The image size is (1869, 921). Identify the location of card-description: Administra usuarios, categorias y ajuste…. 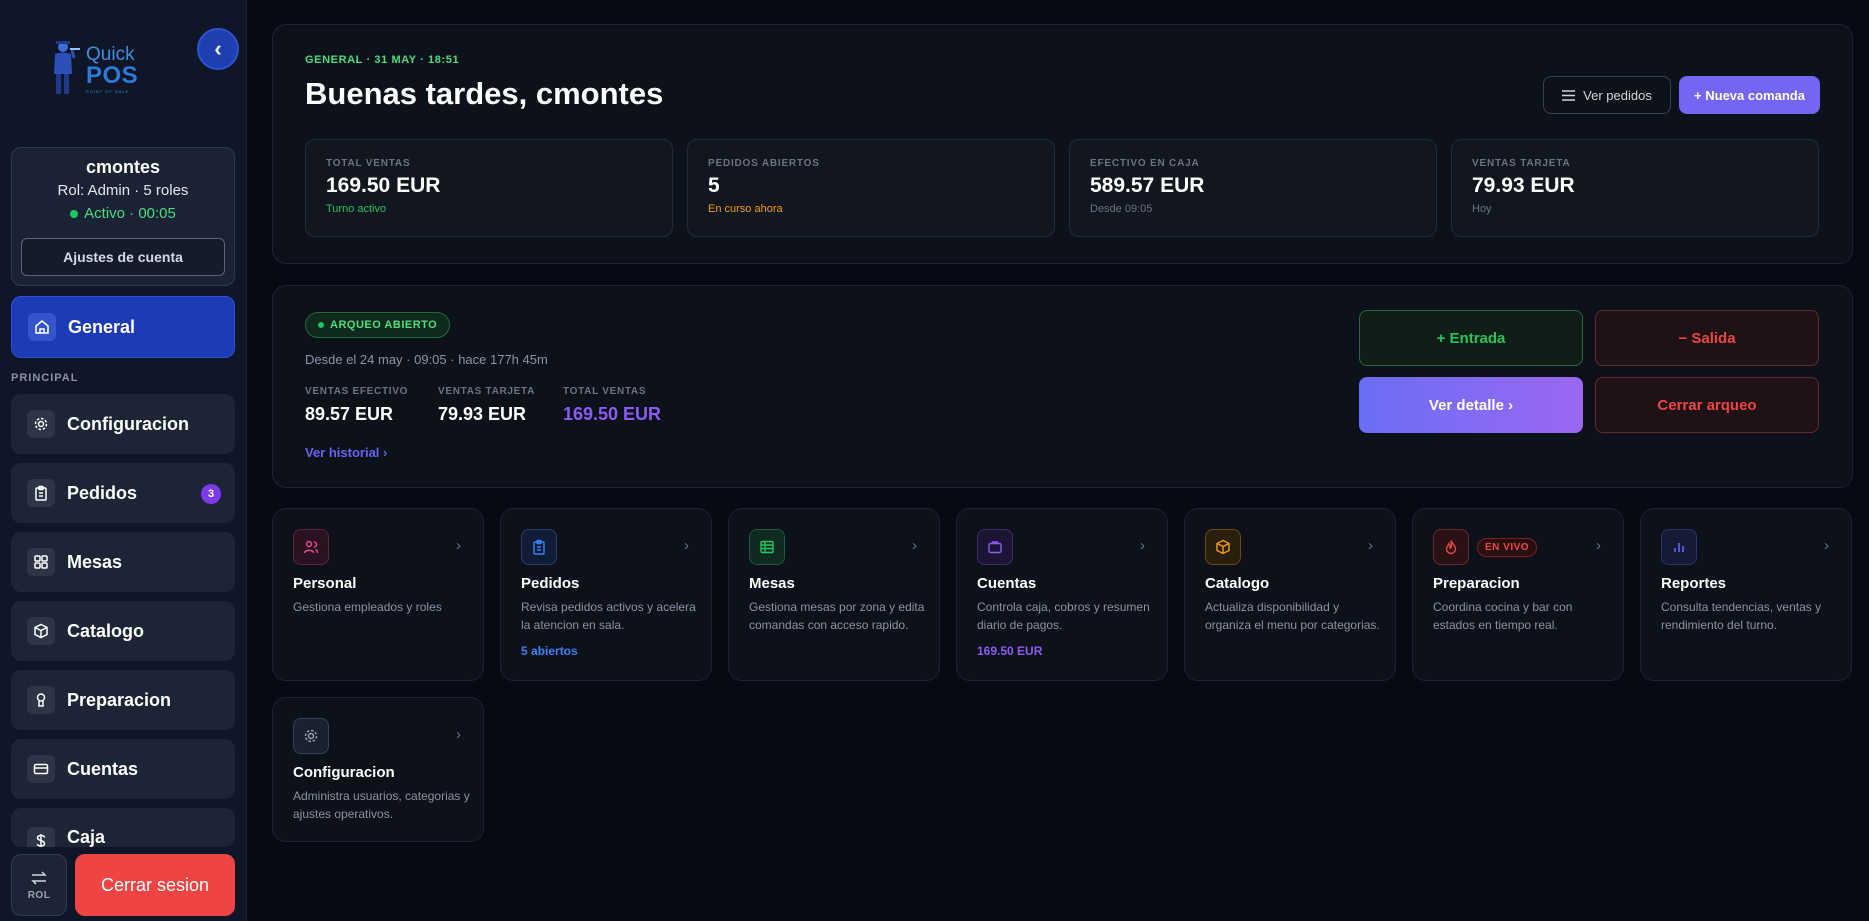
(381, 805).